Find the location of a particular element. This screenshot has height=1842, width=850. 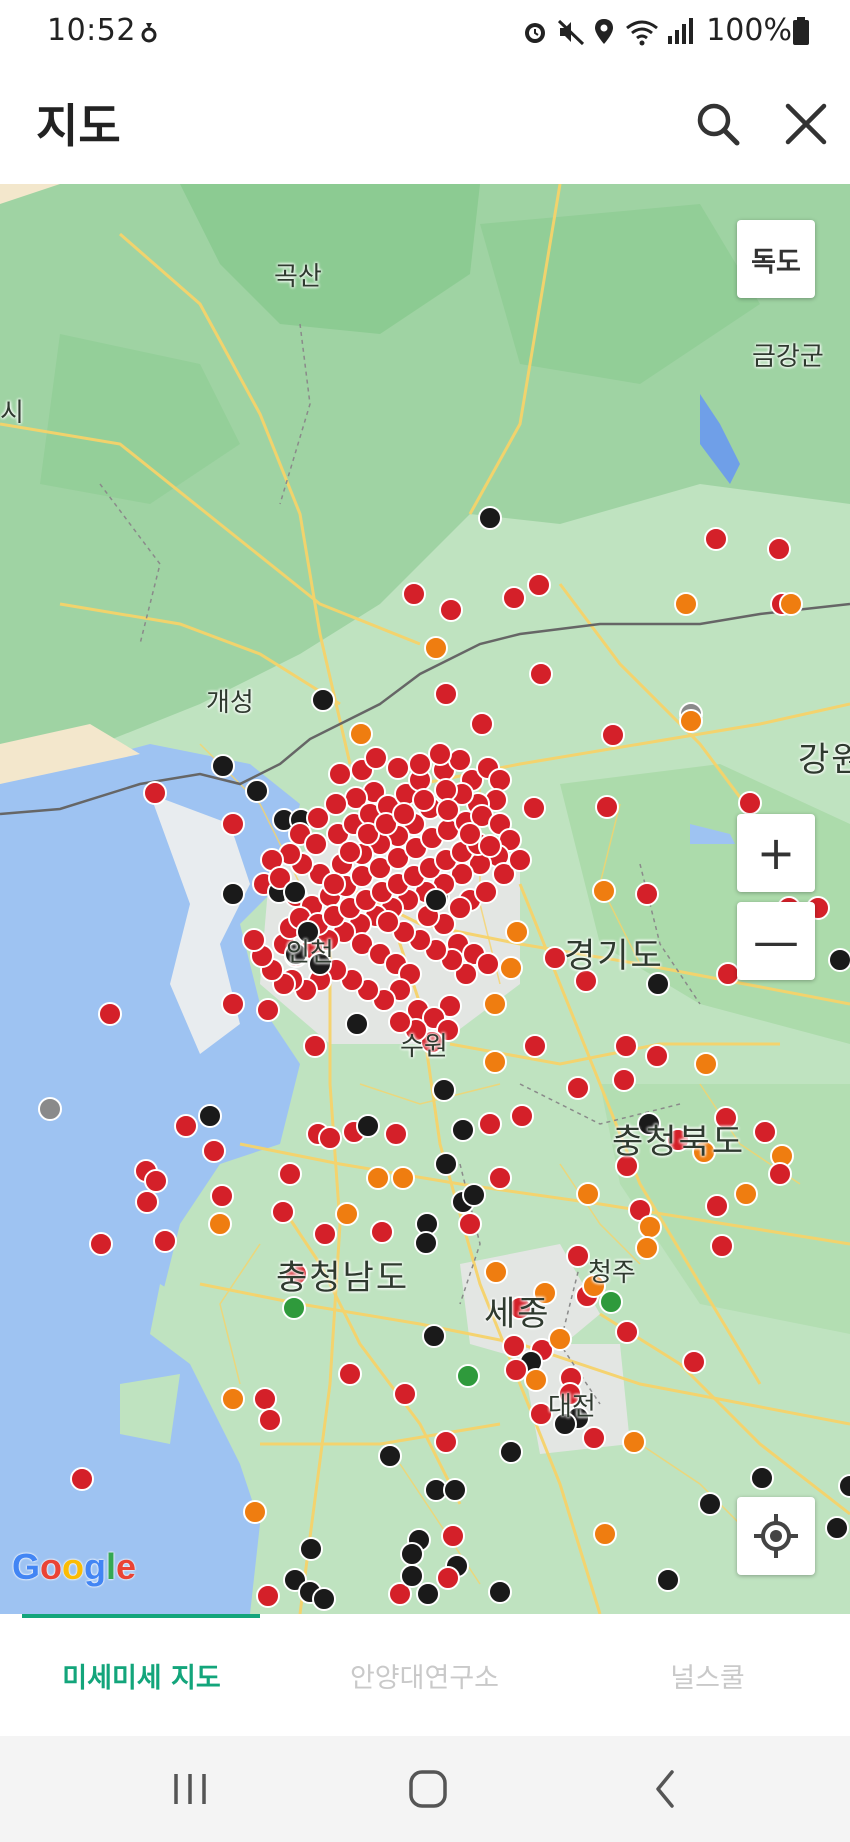

tab-nullschool: 널스쿨 is located at coordinates (707, 1675).